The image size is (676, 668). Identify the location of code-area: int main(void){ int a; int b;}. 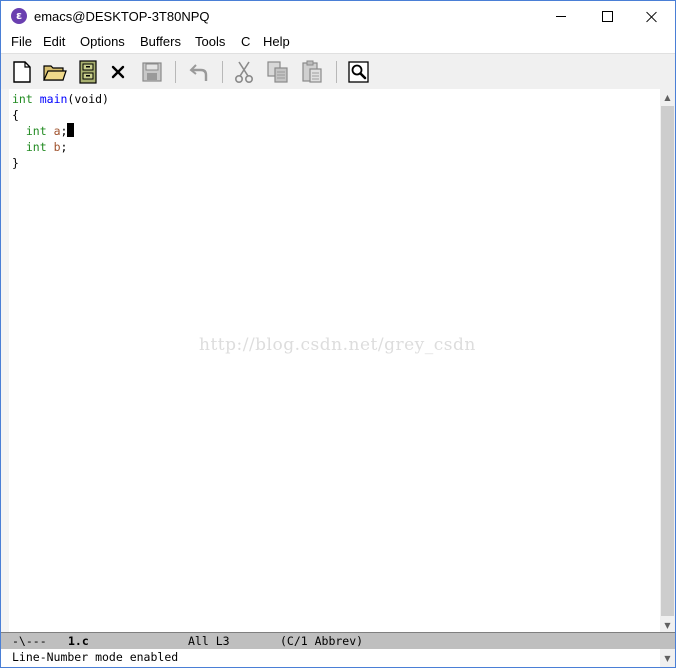
(60, 131).